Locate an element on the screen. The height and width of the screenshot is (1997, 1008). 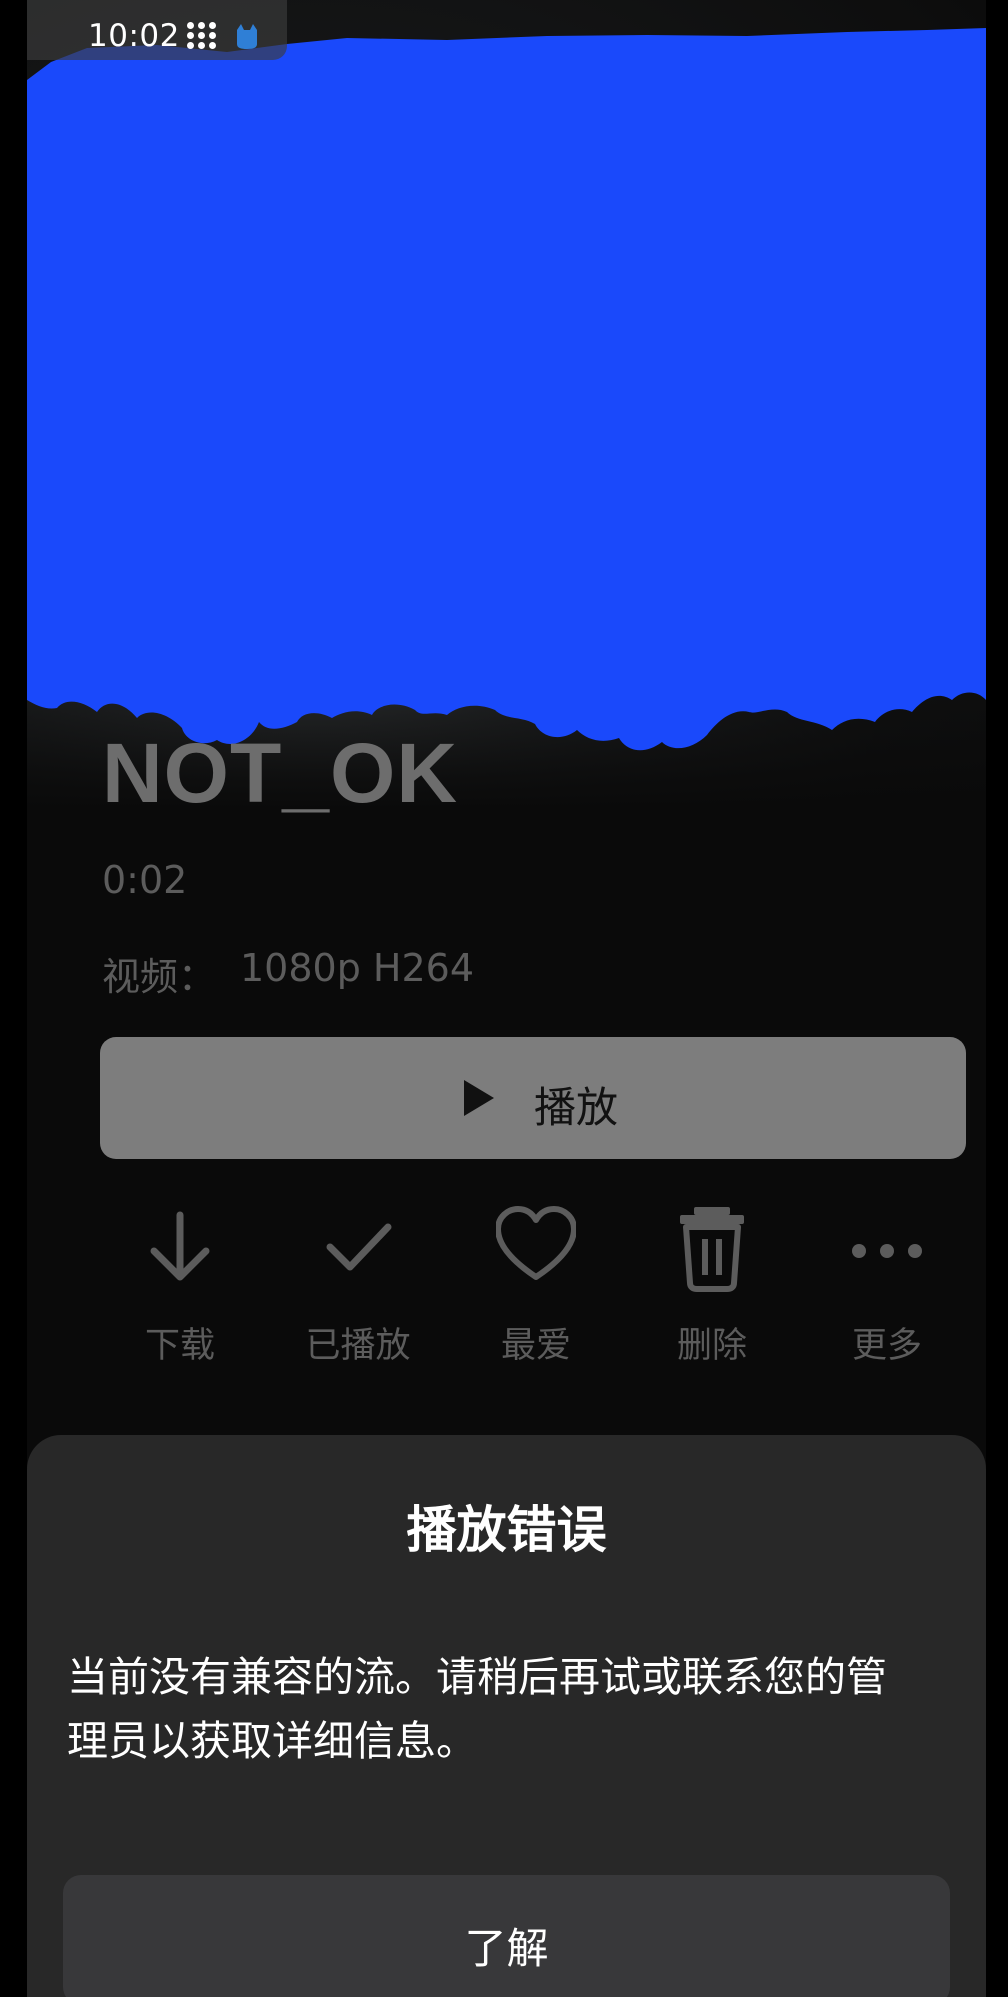
status-time: 10:02 is located at coordinates (134, 36).